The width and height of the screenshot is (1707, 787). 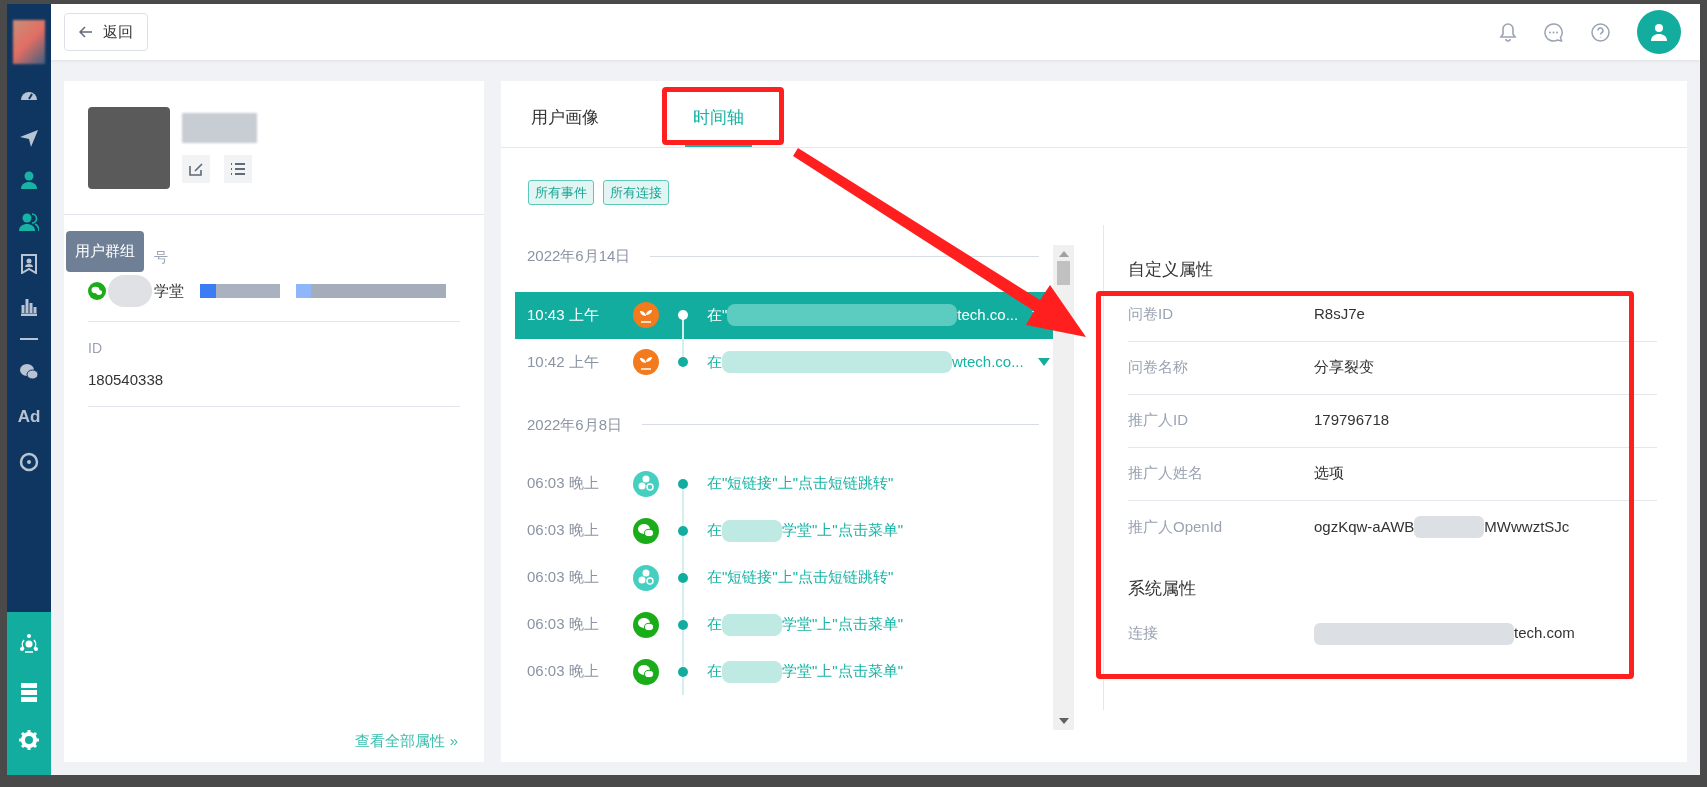 I want to click on bookmark-person-icon, so click(x=29, y=264).